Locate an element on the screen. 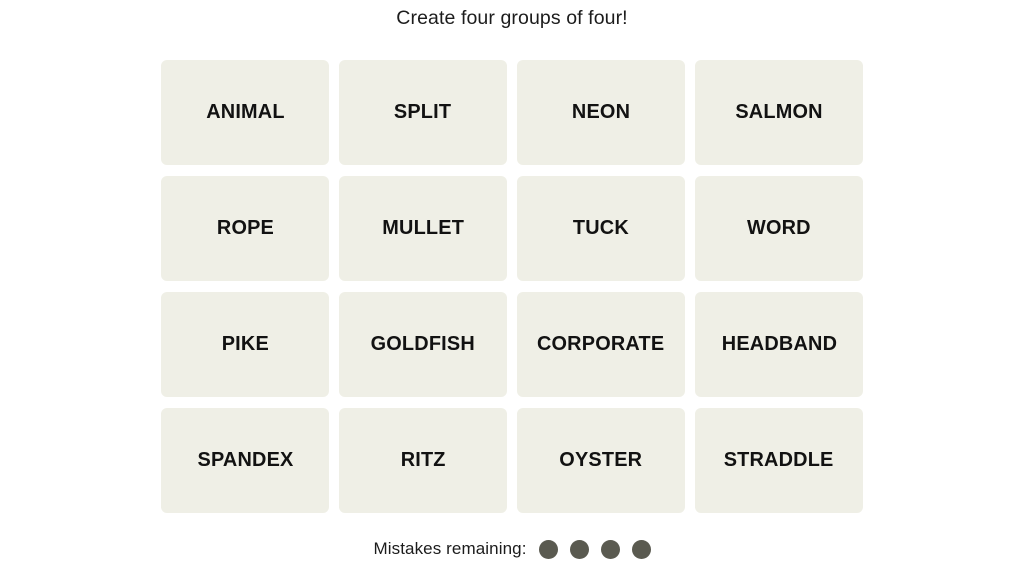 The image size is (1024, 576). word-tile: SPANDEX is located at coordinates (245, 460).